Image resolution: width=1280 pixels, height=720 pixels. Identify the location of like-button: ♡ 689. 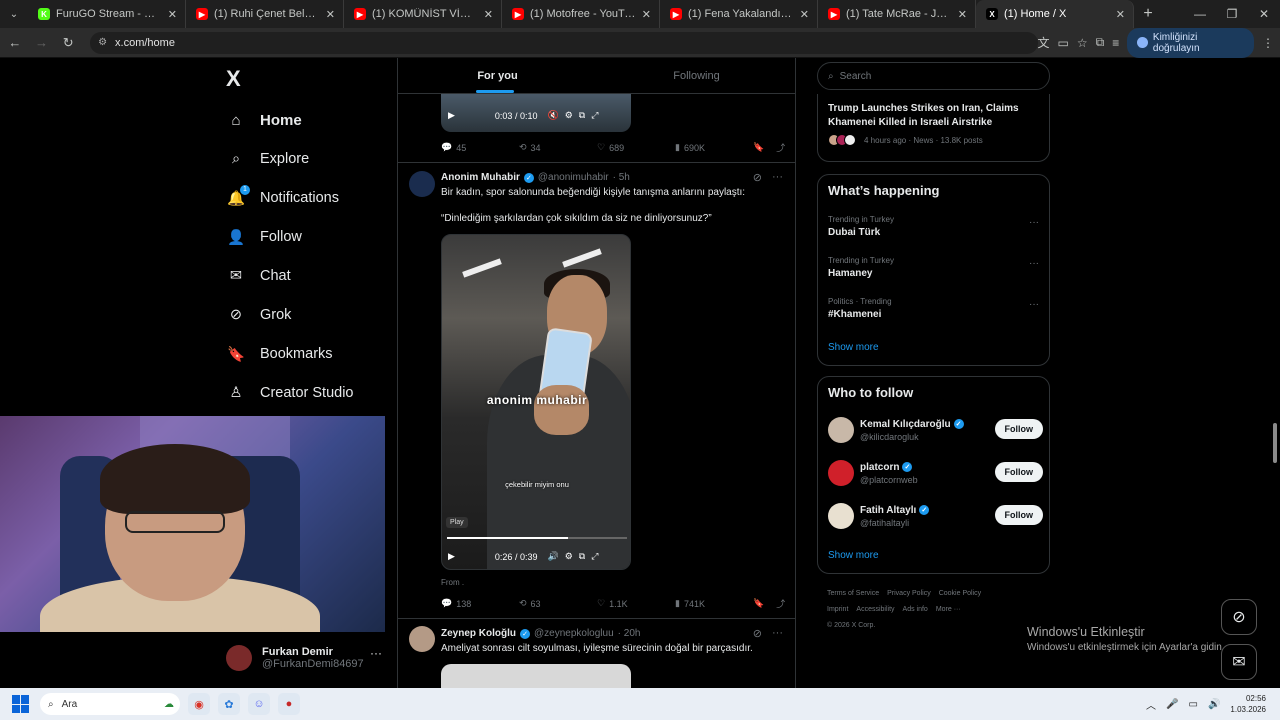
(636, 147).